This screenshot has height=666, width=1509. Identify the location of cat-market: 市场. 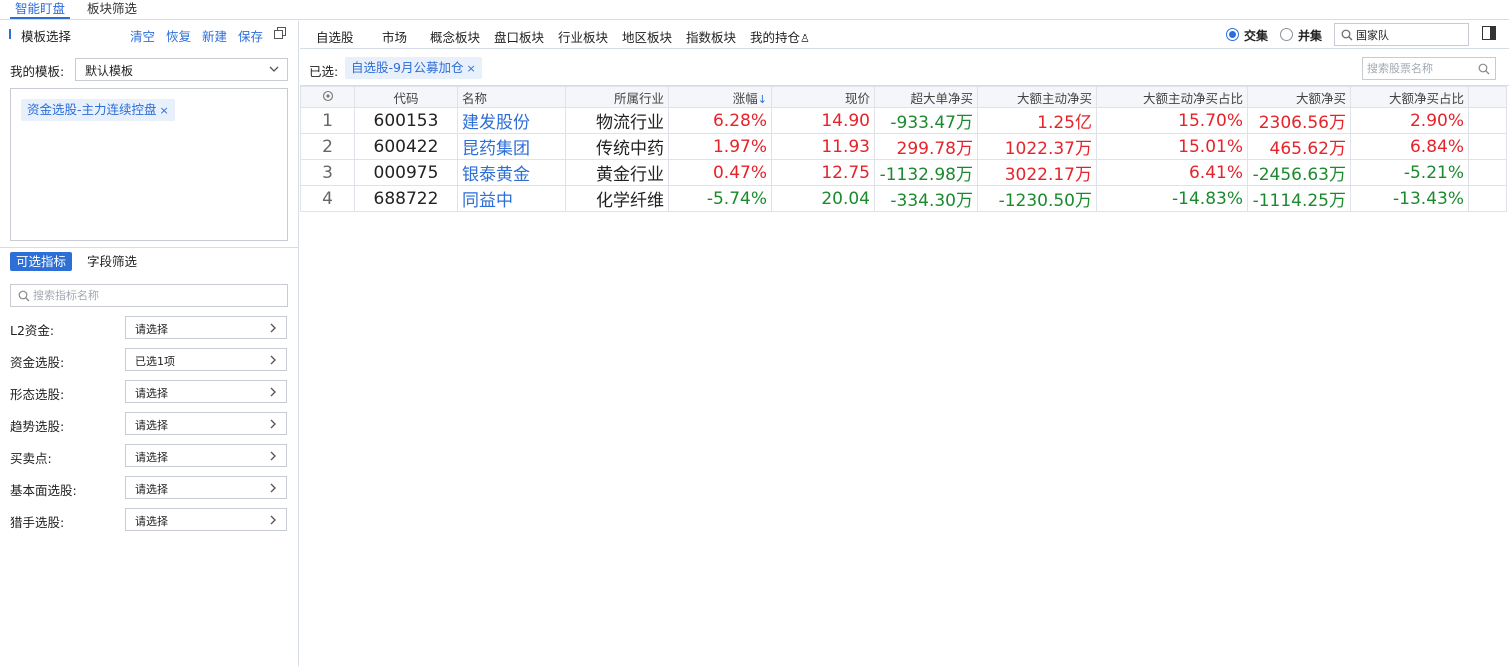
(394, 36).